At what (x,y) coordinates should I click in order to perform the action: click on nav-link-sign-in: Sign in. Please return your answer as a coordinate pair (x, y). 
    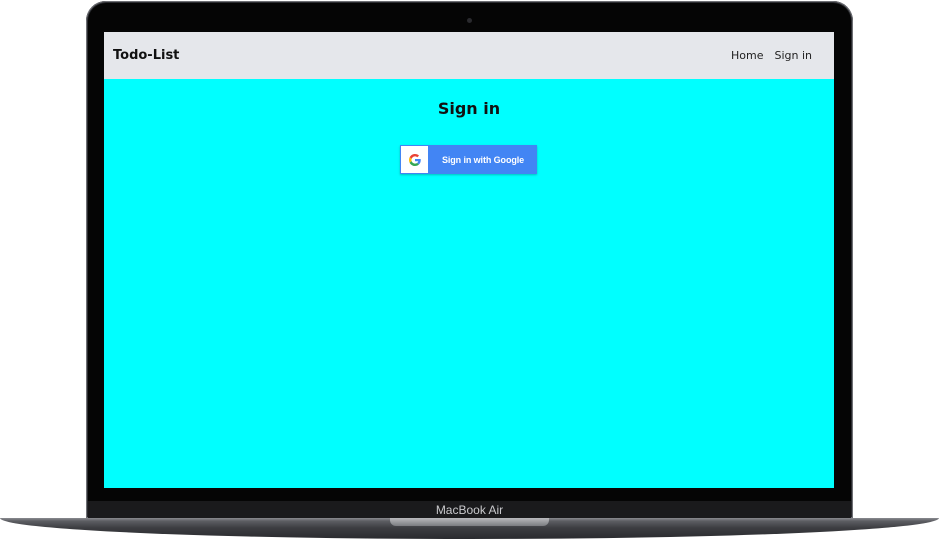
    Looking at the image, I should click on (793, 55).